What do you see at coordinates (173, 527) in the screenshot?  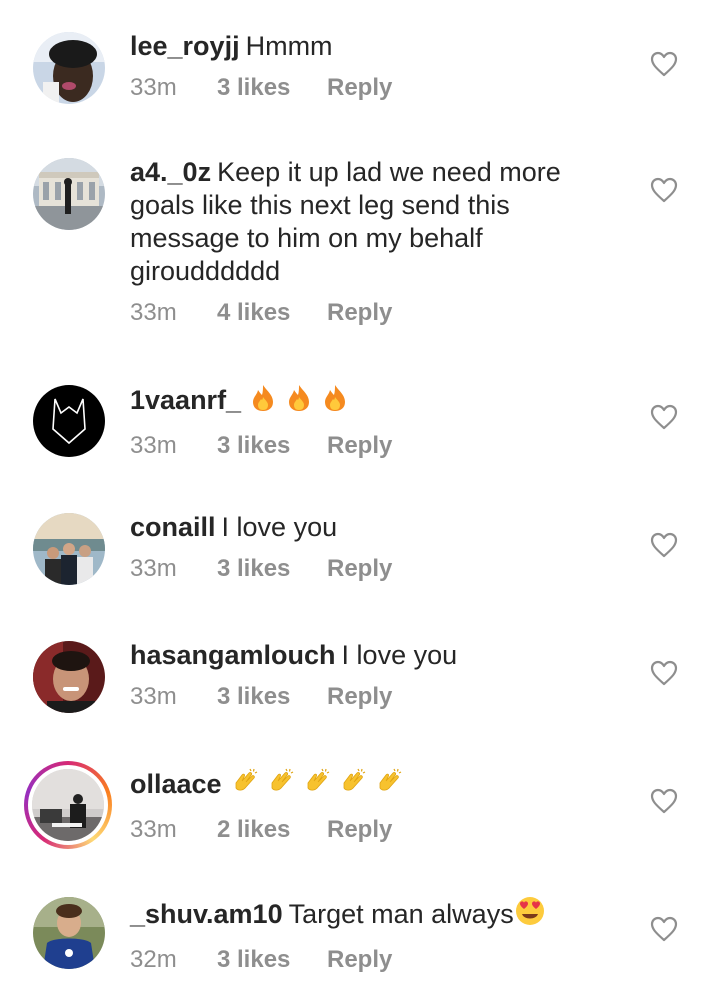 I see `username: conaill` at bounding box center [173, 527].